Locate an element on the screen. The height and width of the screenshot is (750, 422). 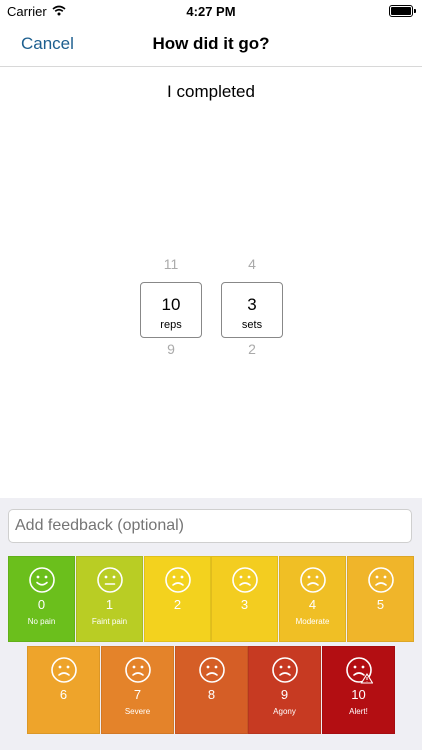
status-time: 4:27 PM is located at coordinates (211, 11).